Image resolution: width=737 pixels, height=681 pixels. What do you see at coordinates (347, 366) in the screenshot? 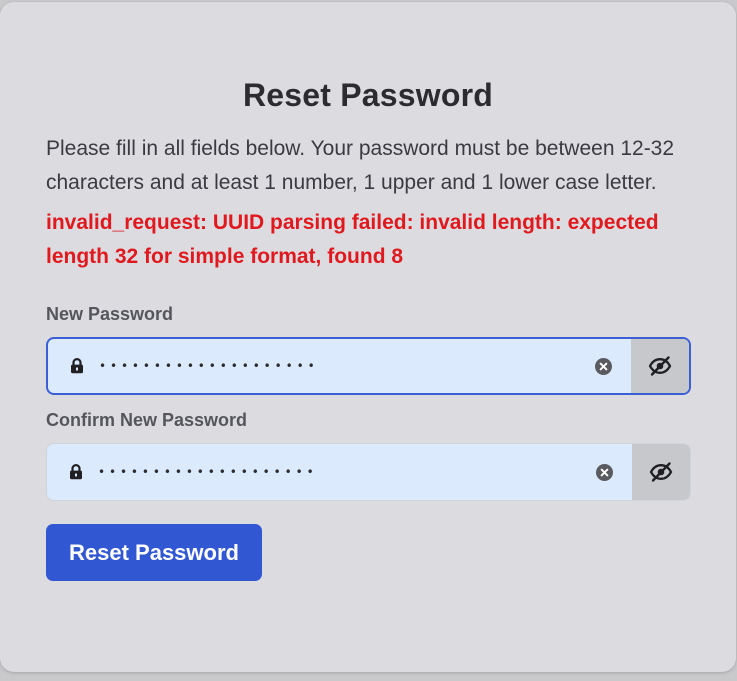
I see `new-password-input: ••••••••••••••••••••` at bounding box center [347, 366].